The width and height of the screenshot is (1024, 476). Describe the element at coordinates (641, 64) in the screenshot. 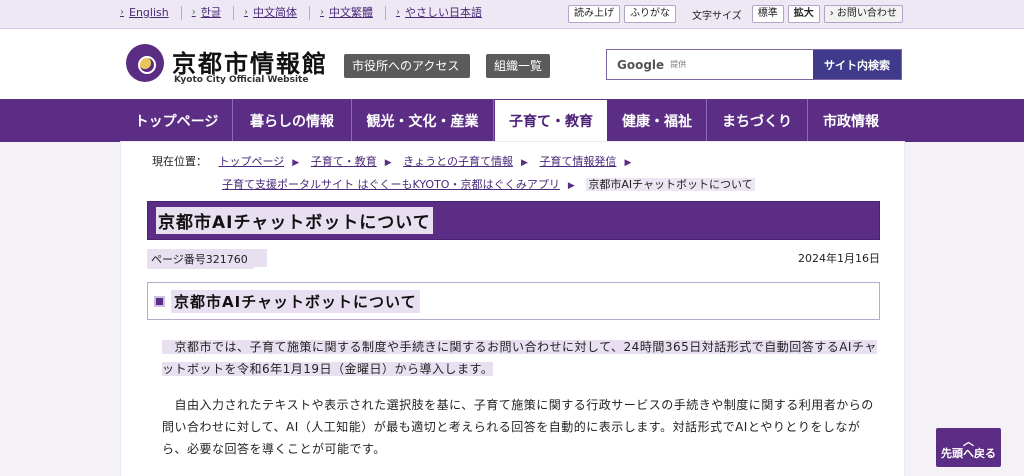

I see `google-logo: Google` at that location.